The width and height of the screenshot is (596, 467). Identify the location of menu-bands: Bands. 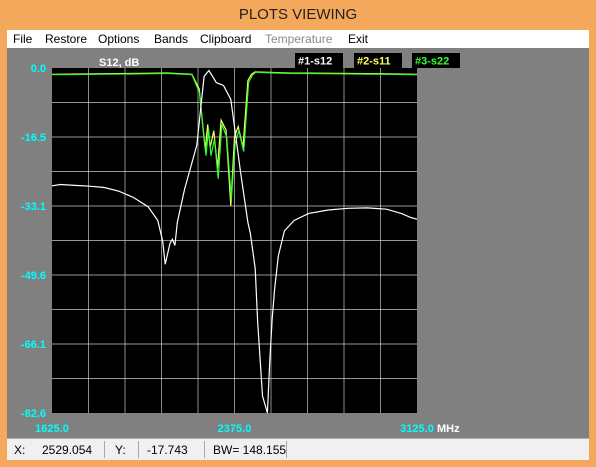
(171, 39).